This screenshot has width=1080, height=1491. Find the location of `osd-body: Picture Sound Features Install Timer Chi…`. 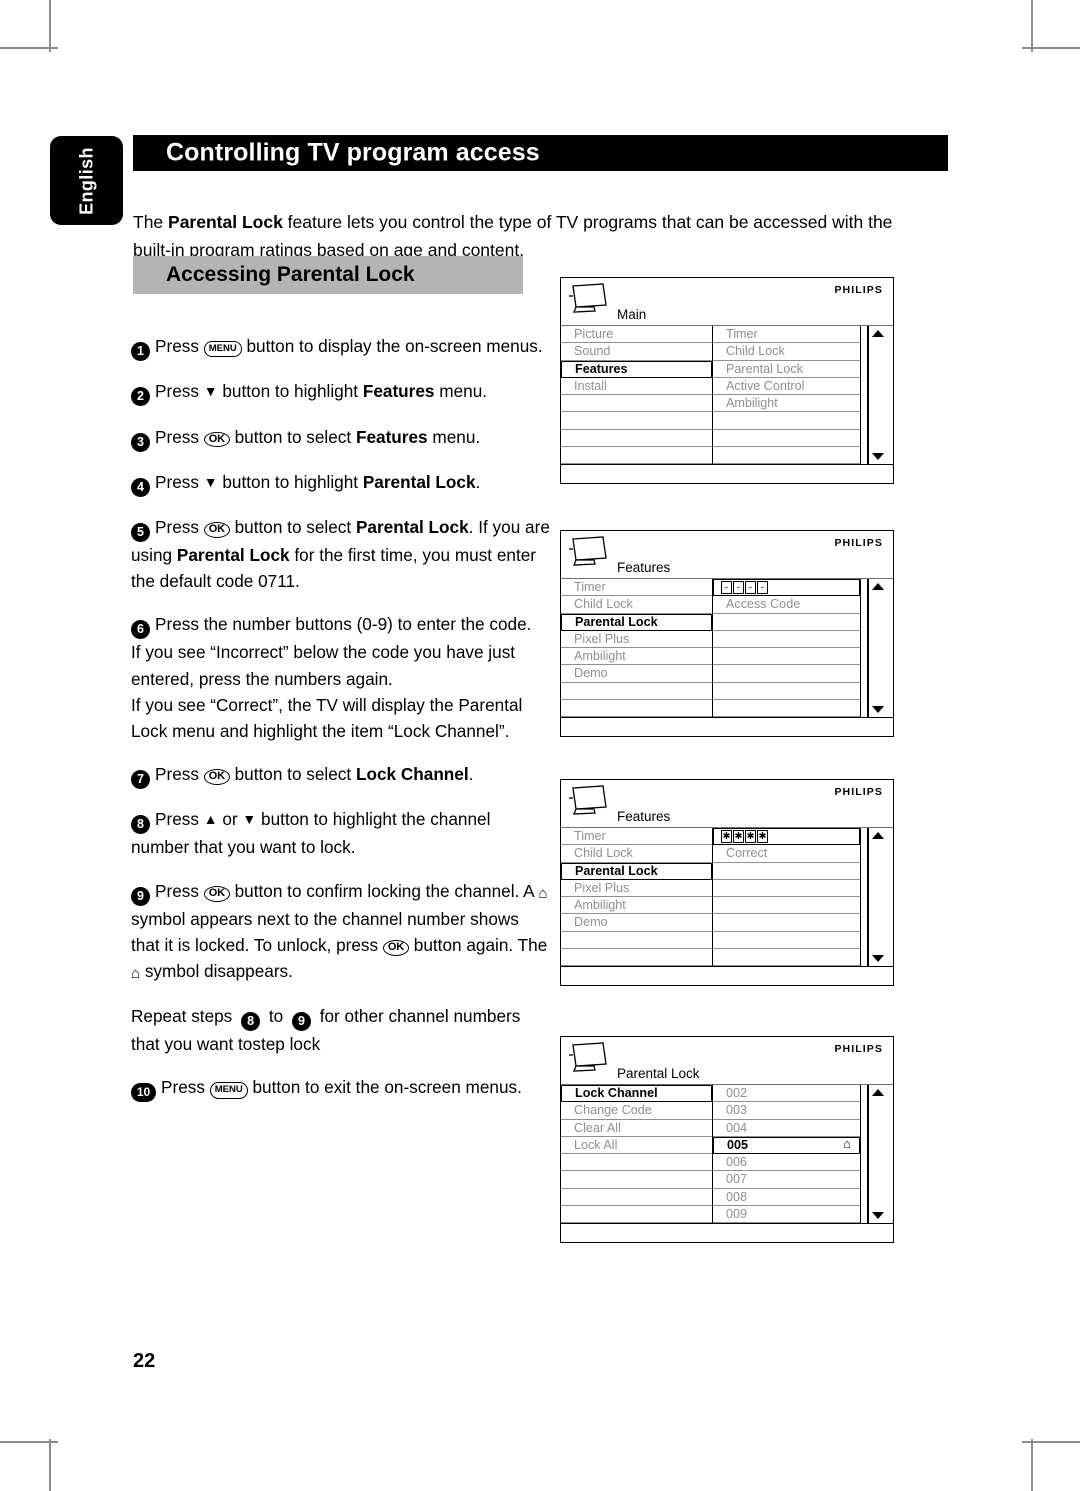

osd-body: Picture Sound Features Install Timer Chi… is located at coordinates (727, 395).